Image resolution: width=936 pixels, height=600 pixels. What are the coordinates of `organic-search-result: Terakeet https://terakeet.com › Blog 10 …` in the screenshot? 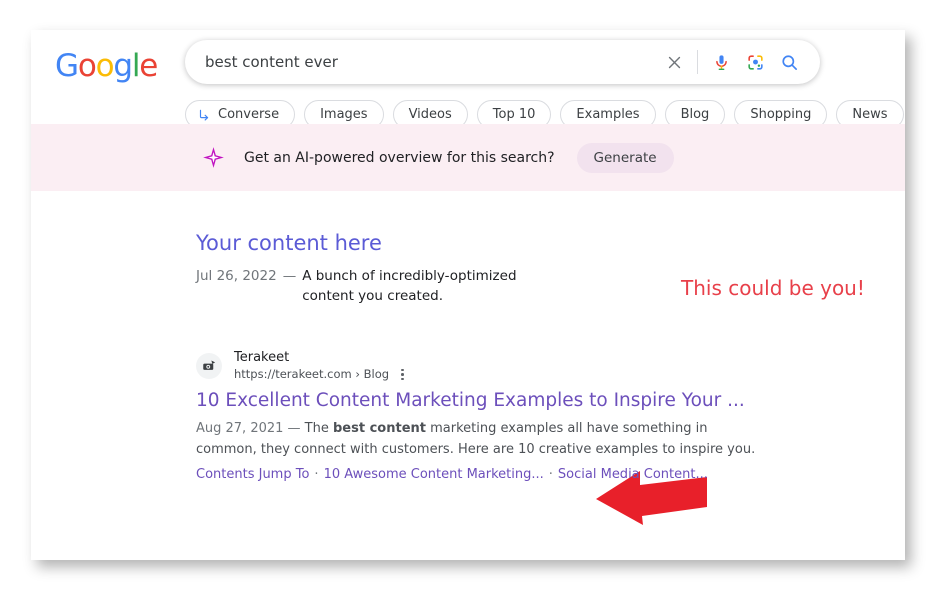 It's located at (476, 417).